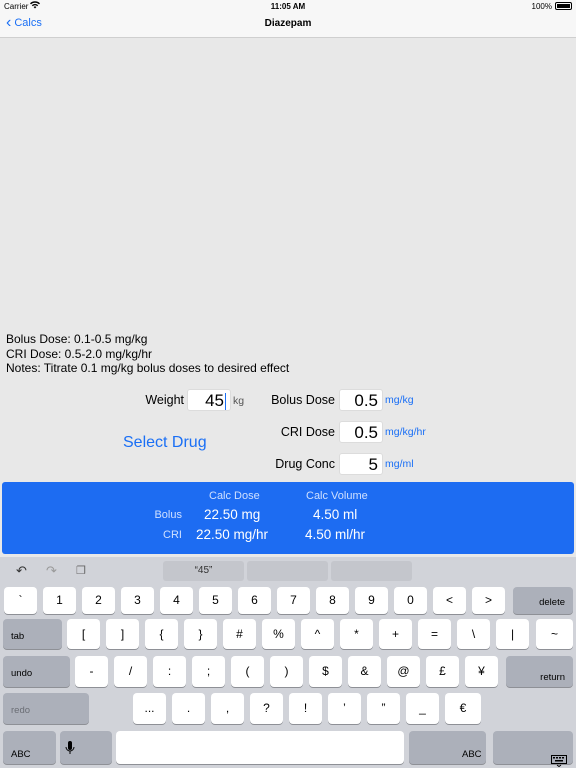  Describe the element at coordinates (554, 634) in the screenshot. I see `key: ~` at that location.